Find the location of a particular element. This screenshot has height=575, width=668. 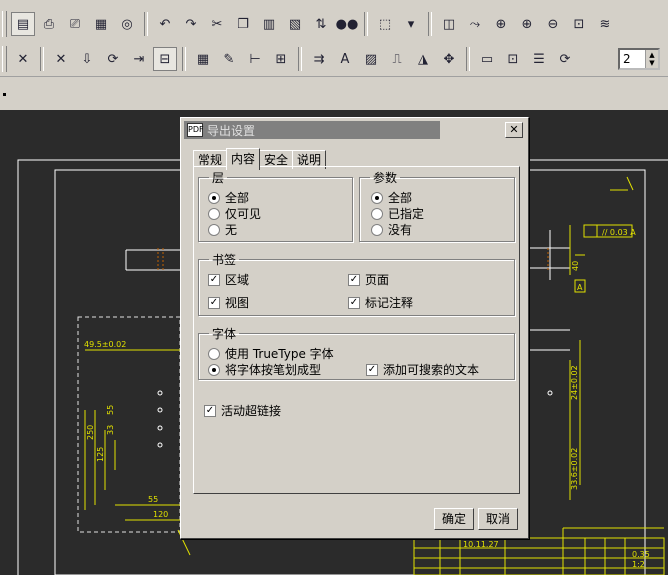

block-icon: ⊡ is located at coordinates (513, 59).